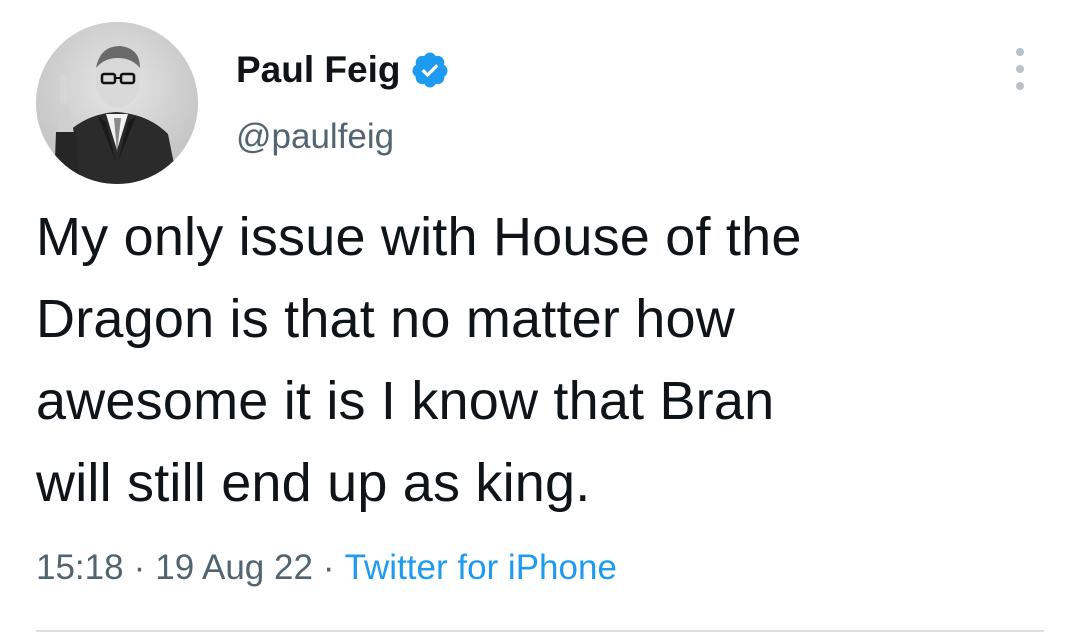 This screenshot has width=1080, height=633. What do you see at coordinates (315, 137) in the screenshot?
I see `author-handle: @paulfeig` at bounding box center [315, 137].